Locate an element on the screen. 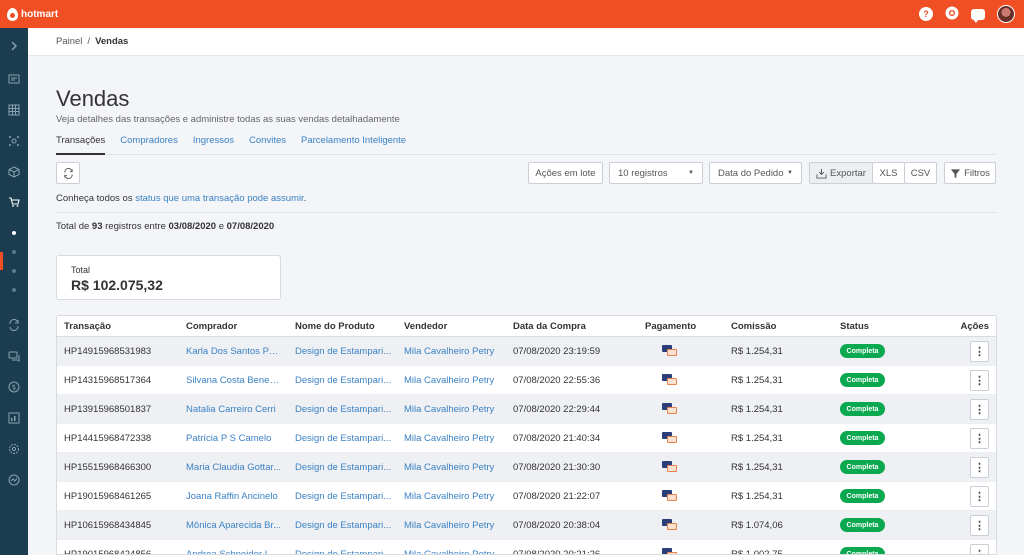 This screenshot has width=1024, height=555. col-status: Status is located at coordinates (890, 326).